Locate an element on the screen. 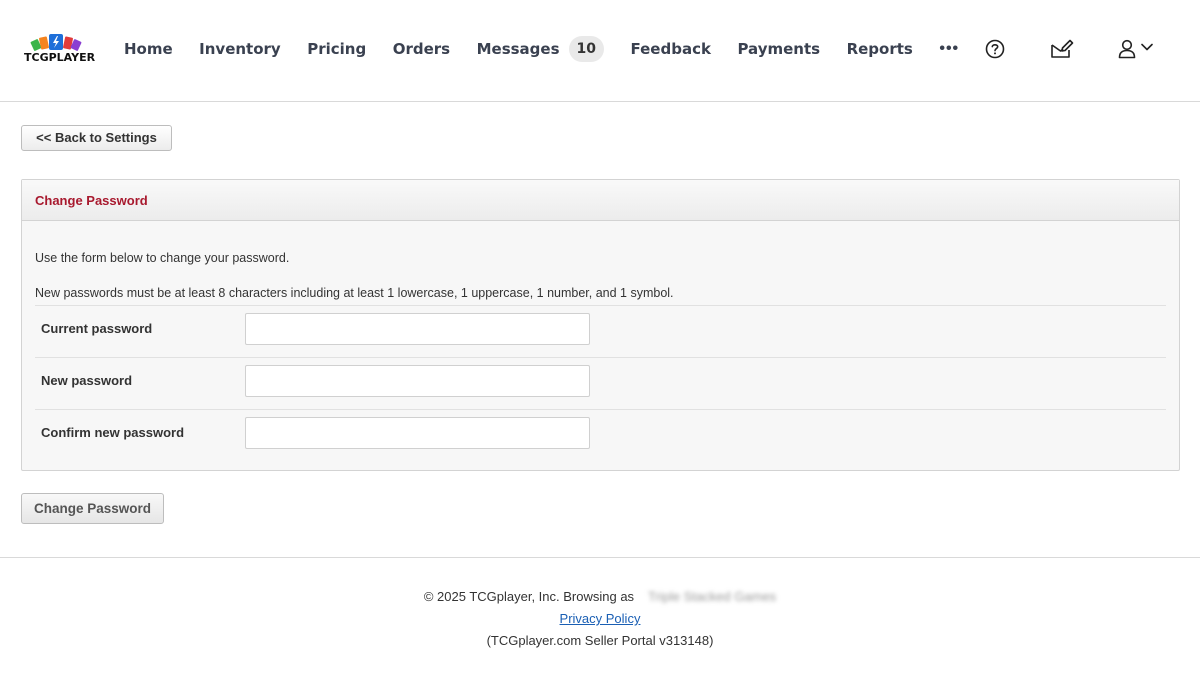 This screenshot has height=700, width=1200. more-menu-button: ••• is located at coordinates (949, 49).